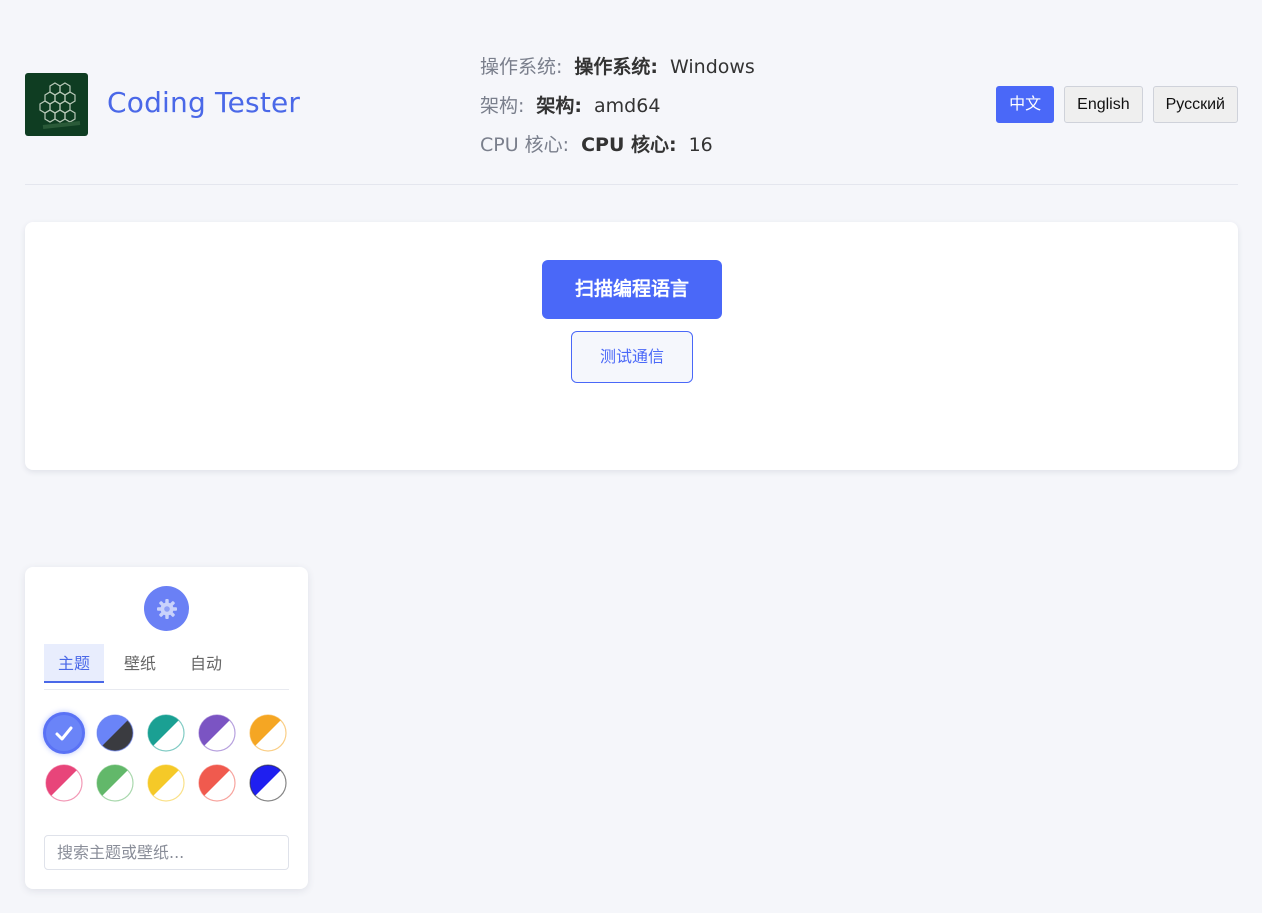 This screenshot has width=1262, height=913. What do you see at coordinates (712, 67) in the screenshot?
I see `os-value: Windows` at bounding box center [712, 67].